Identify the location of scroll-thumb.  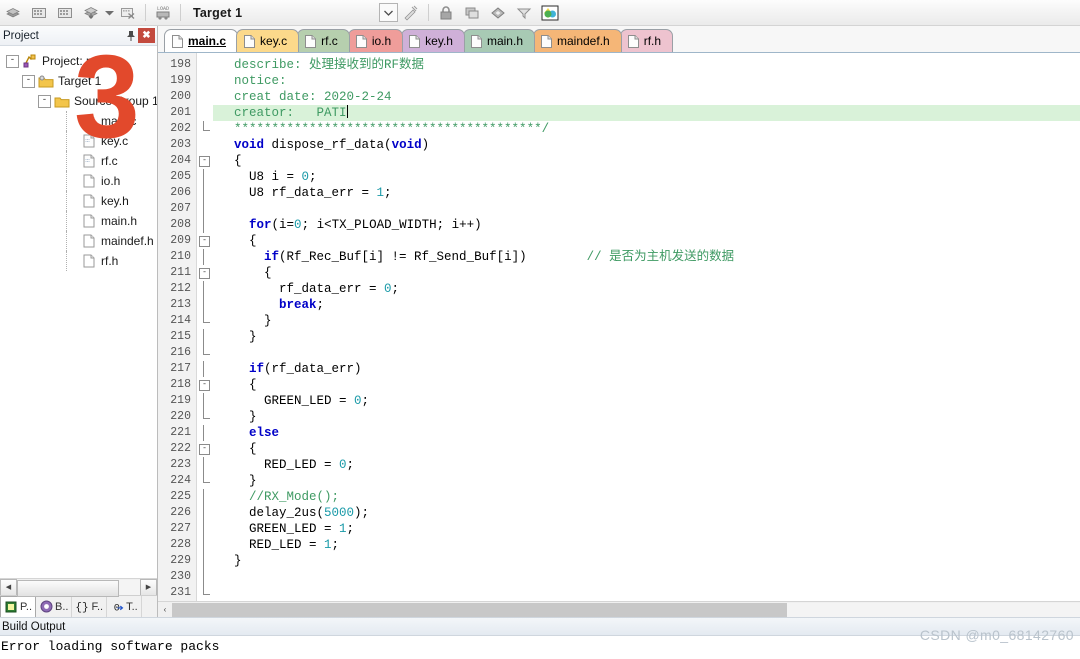
(68, 588).